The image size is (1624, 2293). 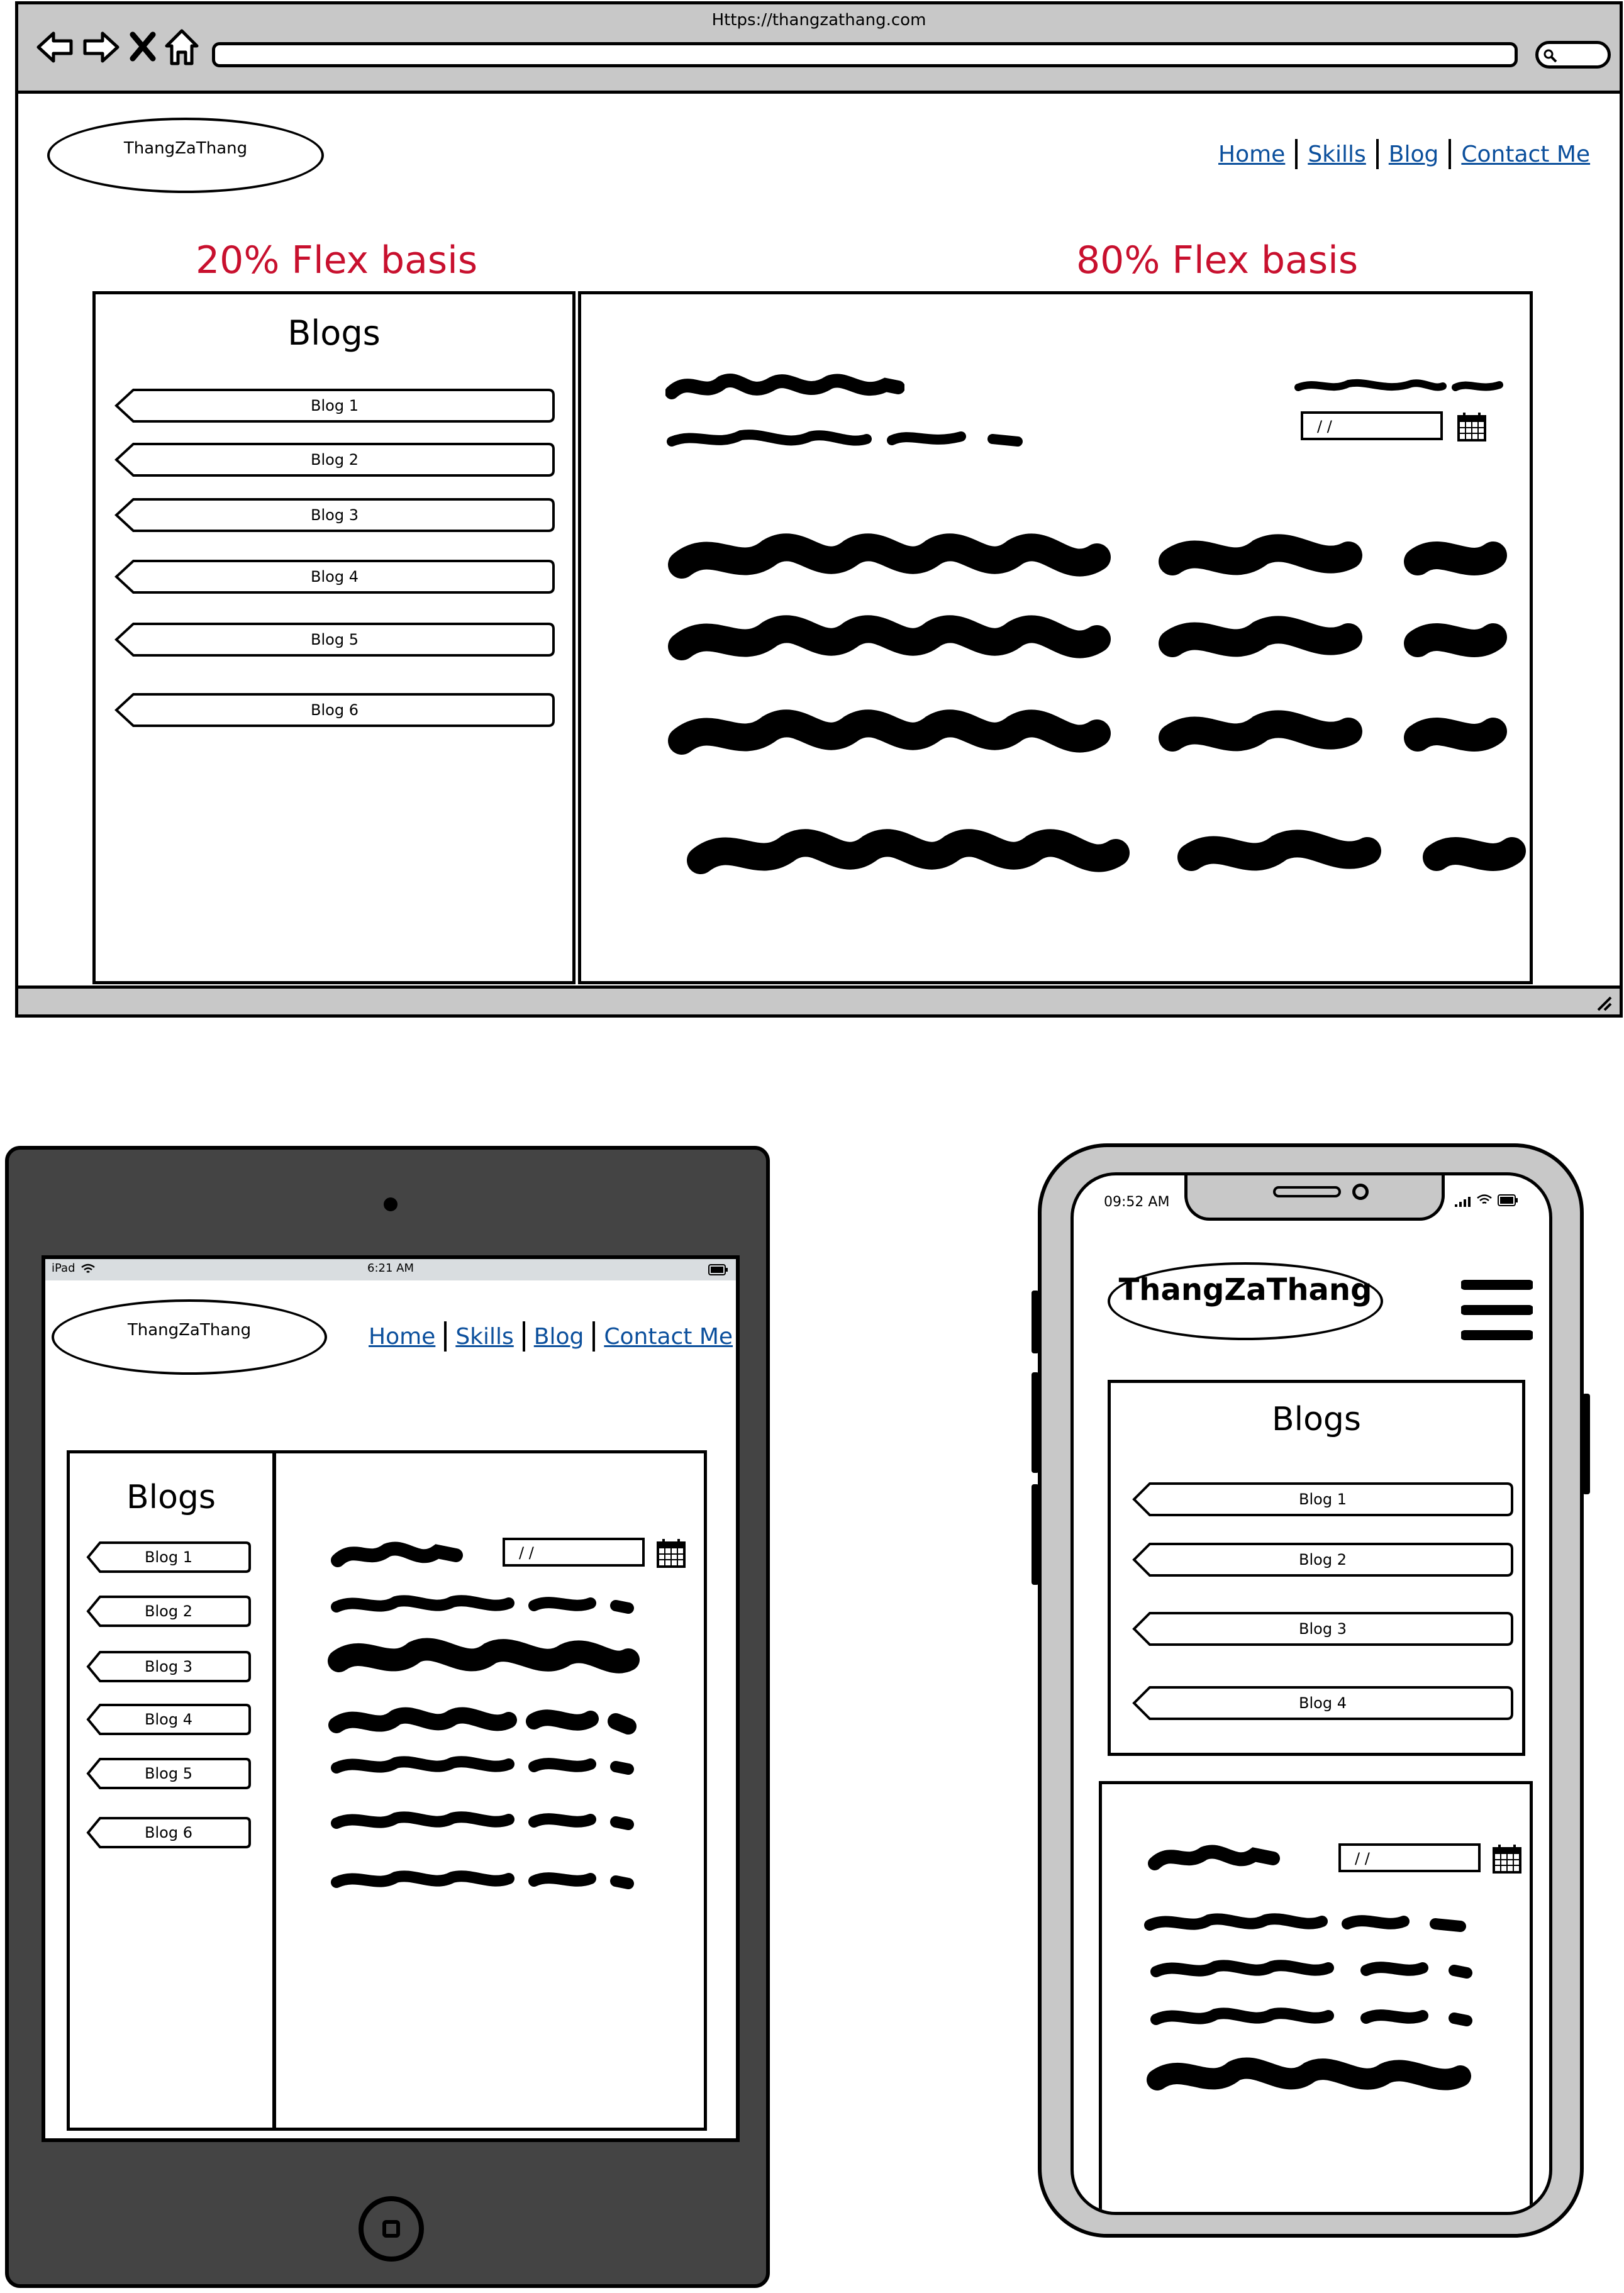 I want to click on forward-arrow-icon, so click(x=101, y=47).